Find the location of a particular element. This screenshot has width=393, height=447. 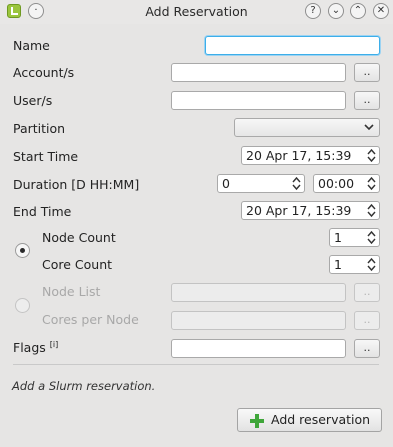

name-label: Name is located at coordinates (31, 45).